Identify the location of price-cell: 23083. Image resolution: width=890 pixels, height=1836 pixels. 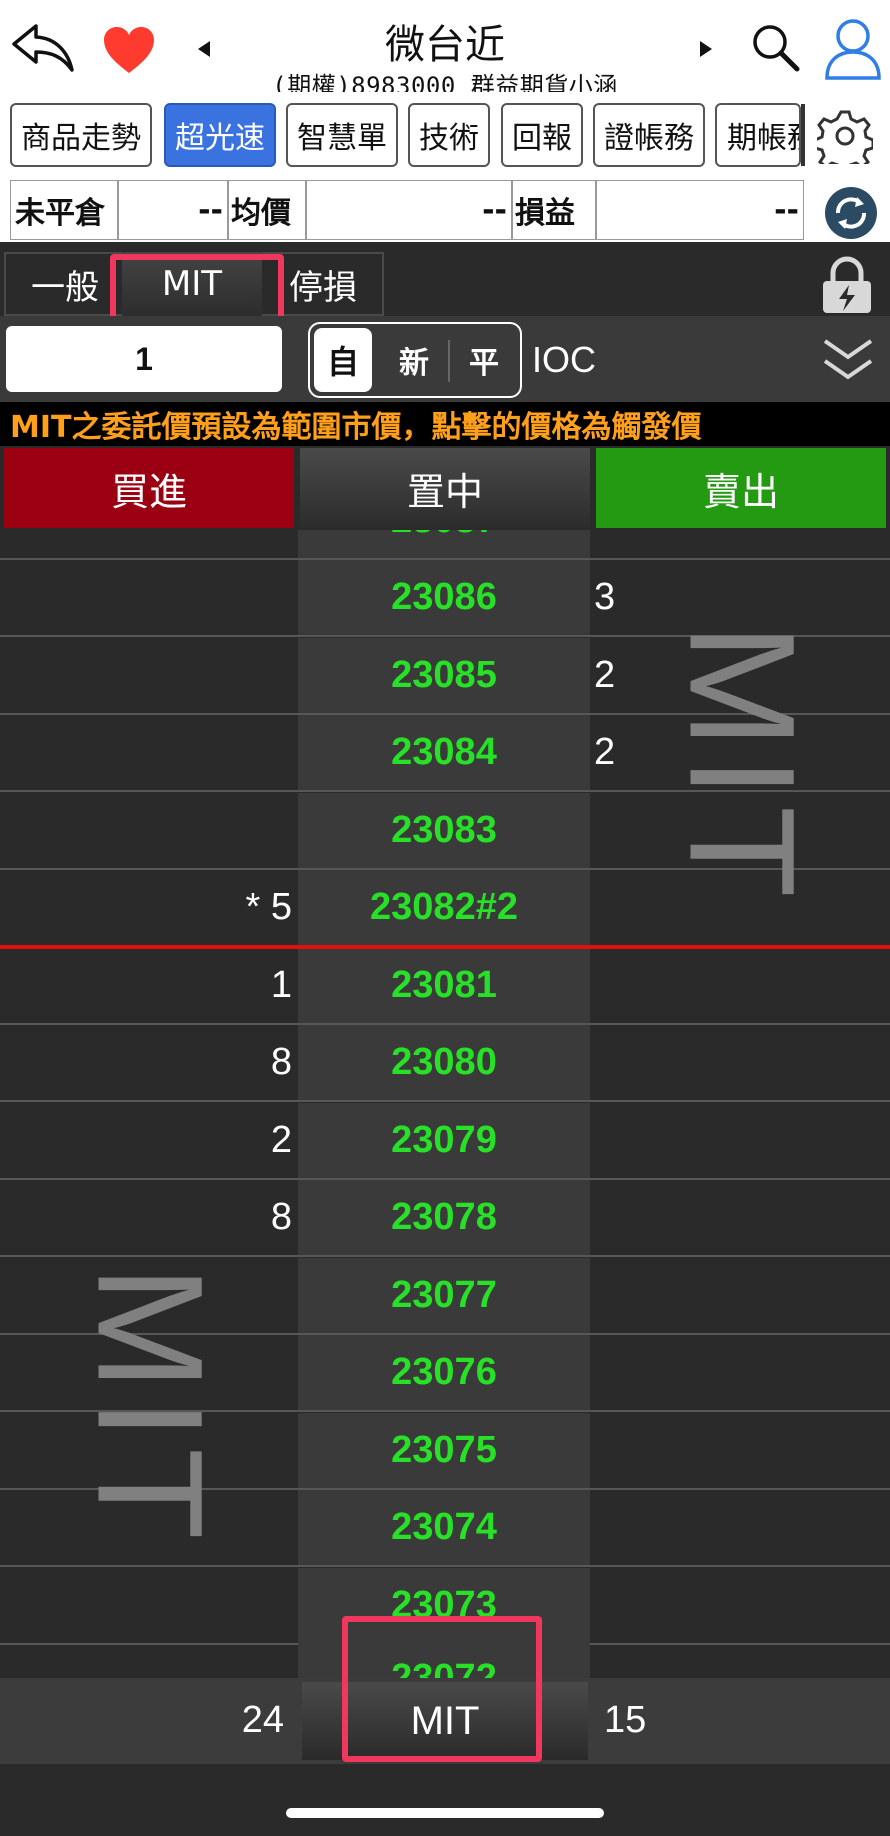
(444, 830).